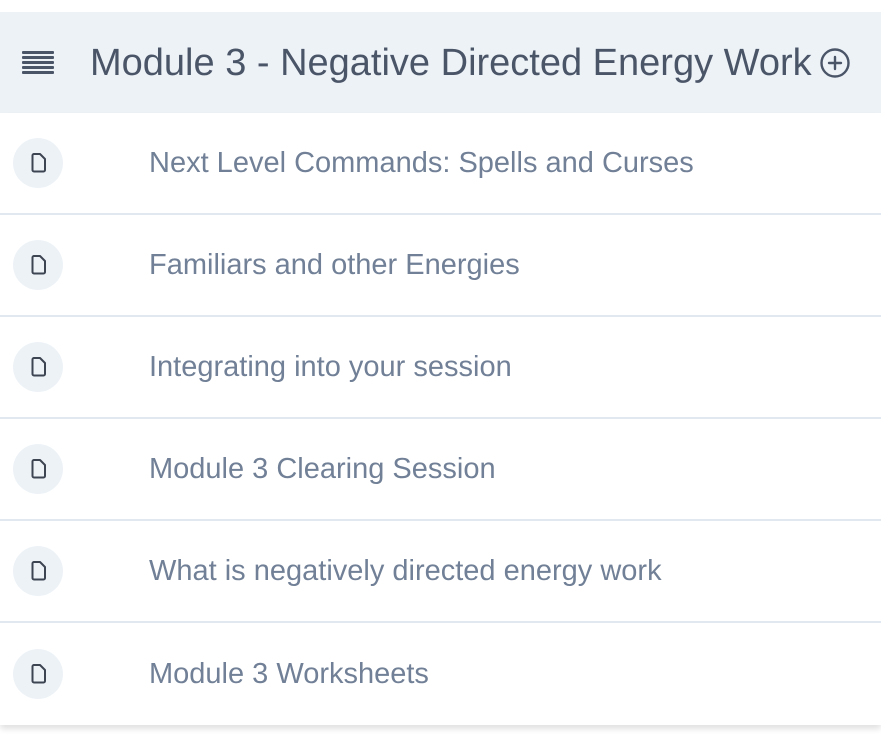  I want to click on lesson-title: Module 3 Clearing Session, so click(322, 469).